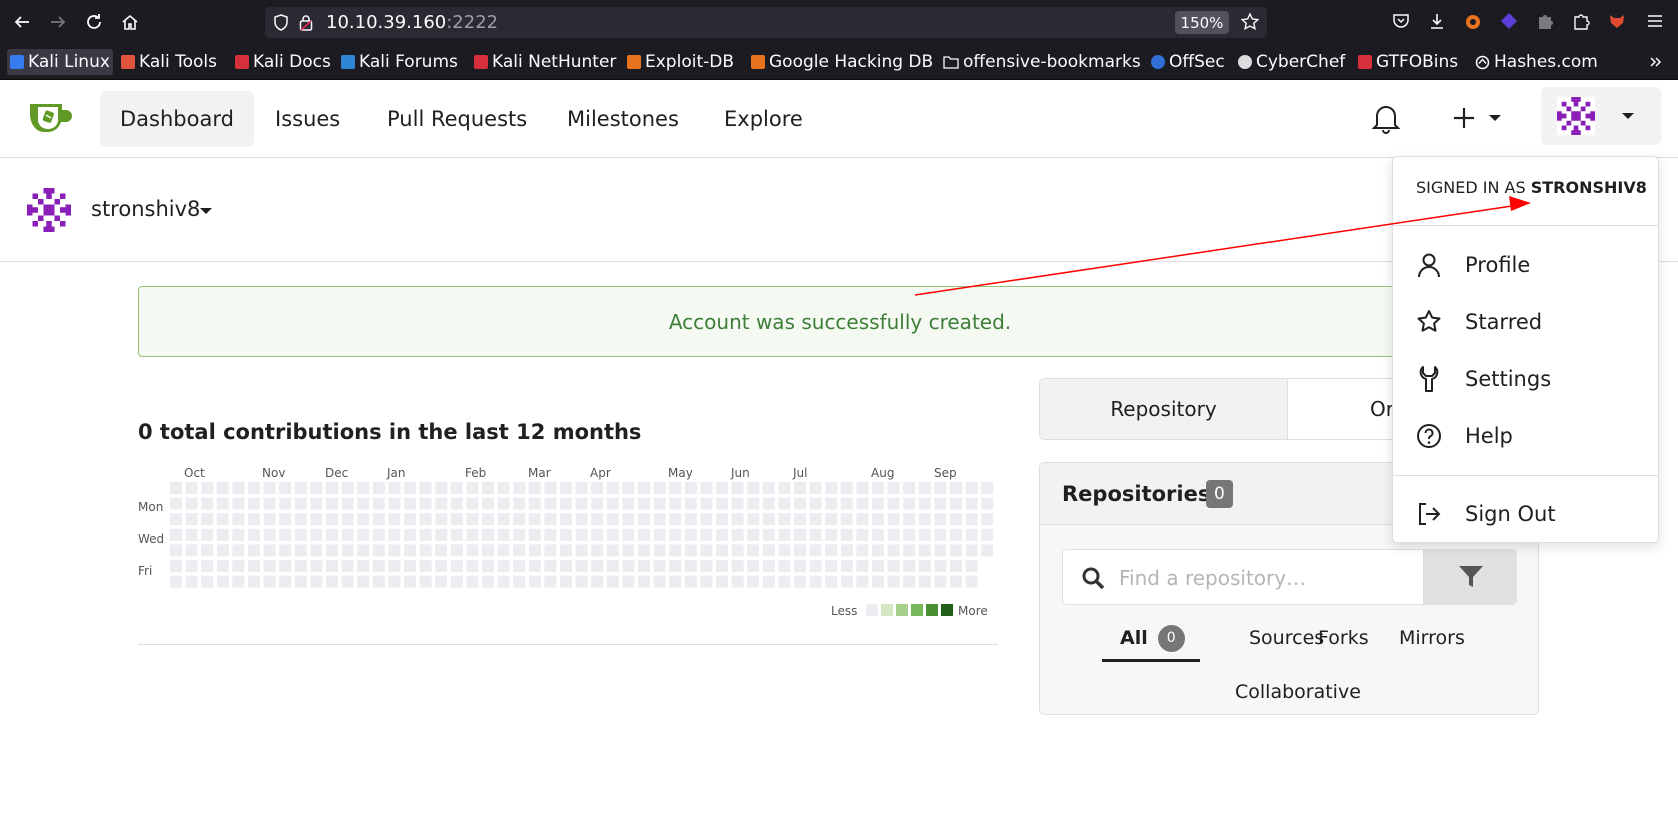 This screenshot has width=1678, height=815. I want to click on gitea-logo-icon, so click(51, 116).